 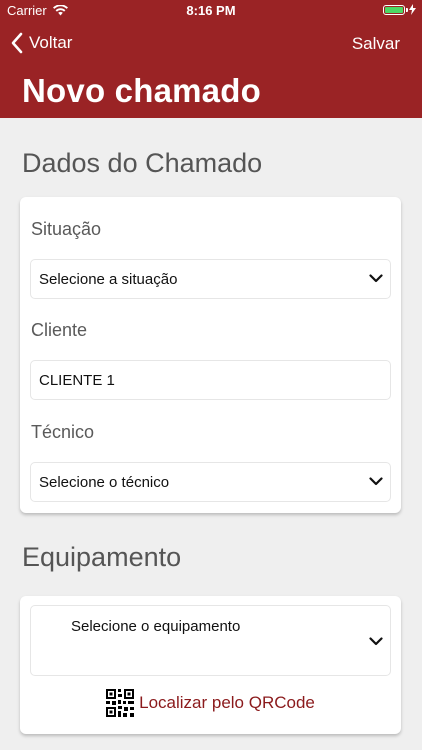 I want to click on save-button: Salvar, so click(x=376, y=44).